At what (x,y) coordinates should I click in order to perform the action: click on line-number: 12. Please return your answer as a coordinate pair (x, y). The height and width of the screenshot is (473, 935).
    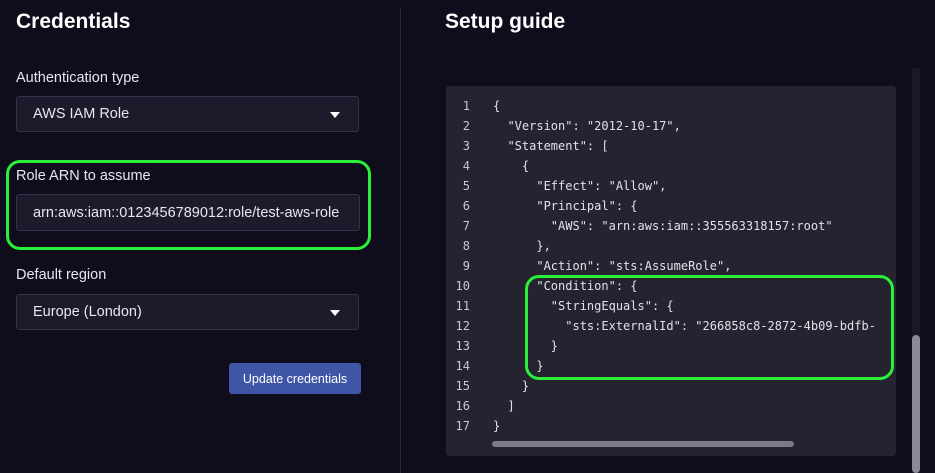
    Looking at the image, I should click on (462, 326).